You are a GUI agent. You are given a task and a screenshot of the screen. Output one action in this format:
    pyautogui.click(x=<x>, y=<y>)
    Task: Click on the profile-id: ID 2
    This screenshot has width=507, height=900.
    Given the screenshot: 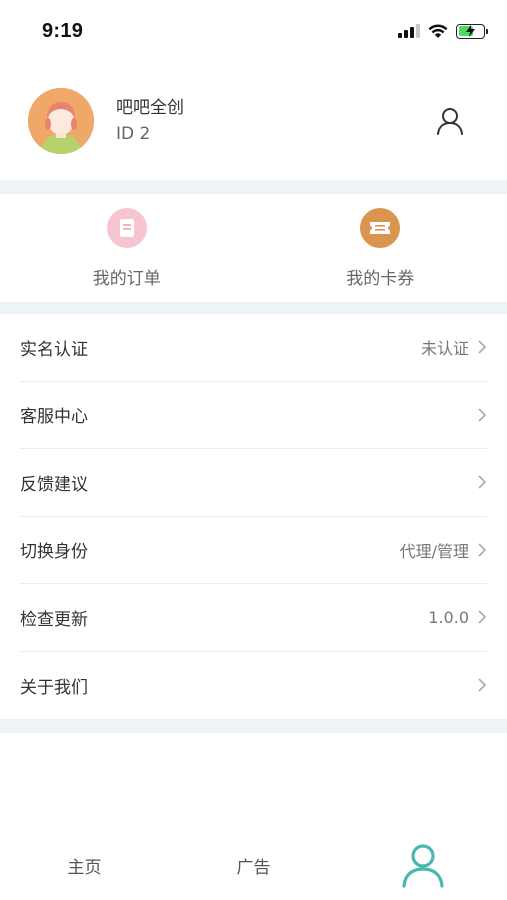 What is the action you would take?
    pyautogui.click(x=133, y=134)
    